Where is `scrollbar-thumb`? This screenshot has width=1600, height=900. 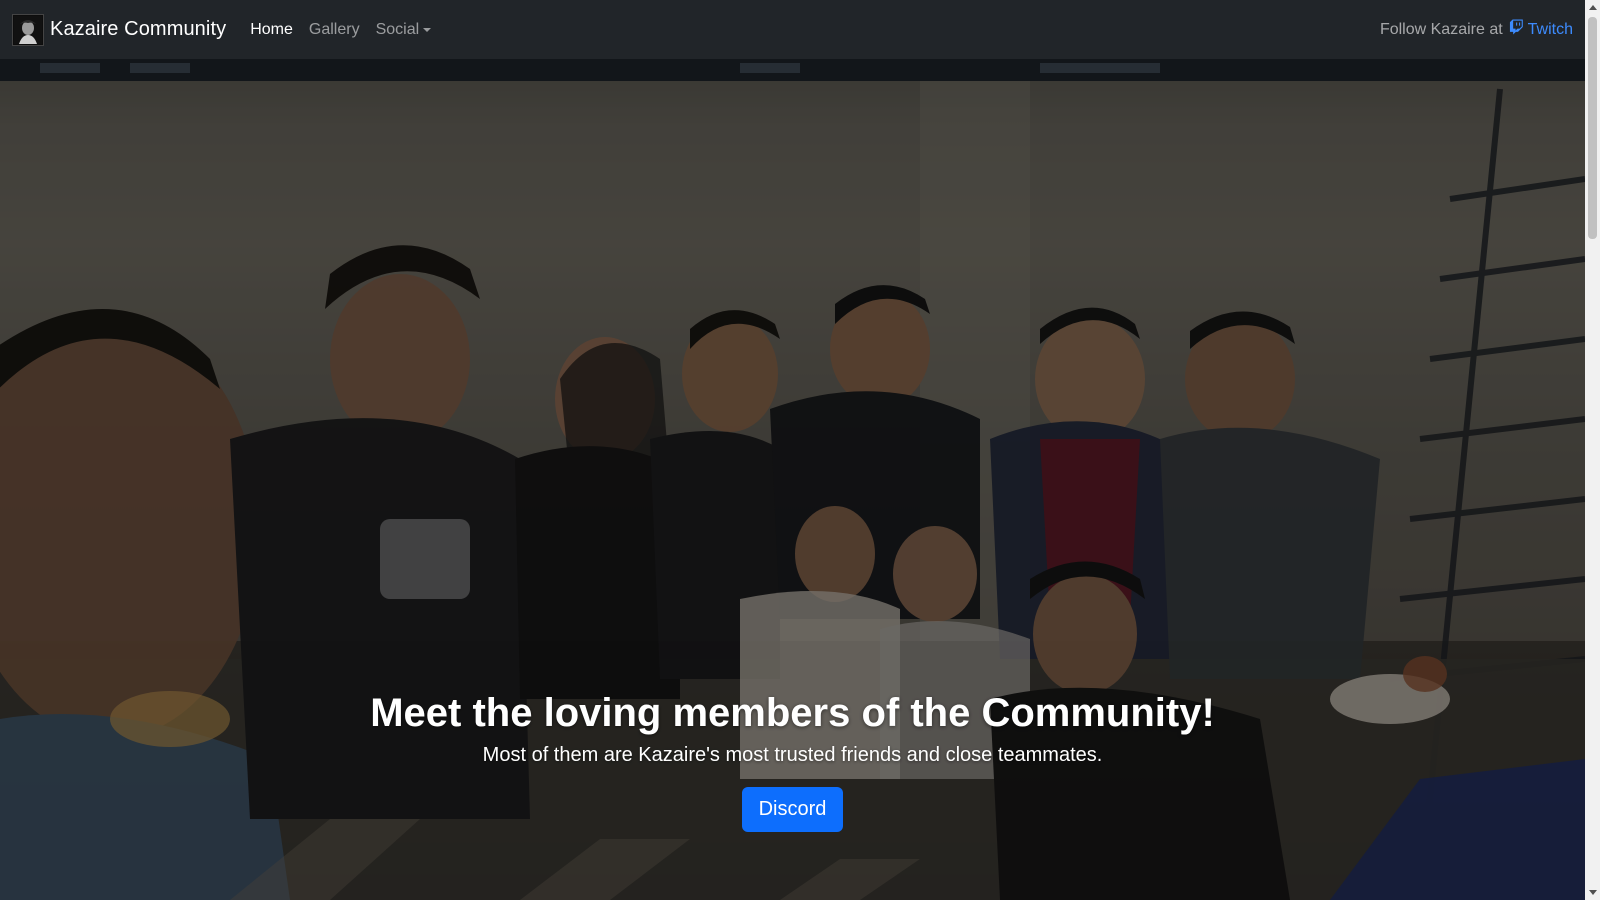
scrollbar-thumb is located at coordinates (1592, 128).